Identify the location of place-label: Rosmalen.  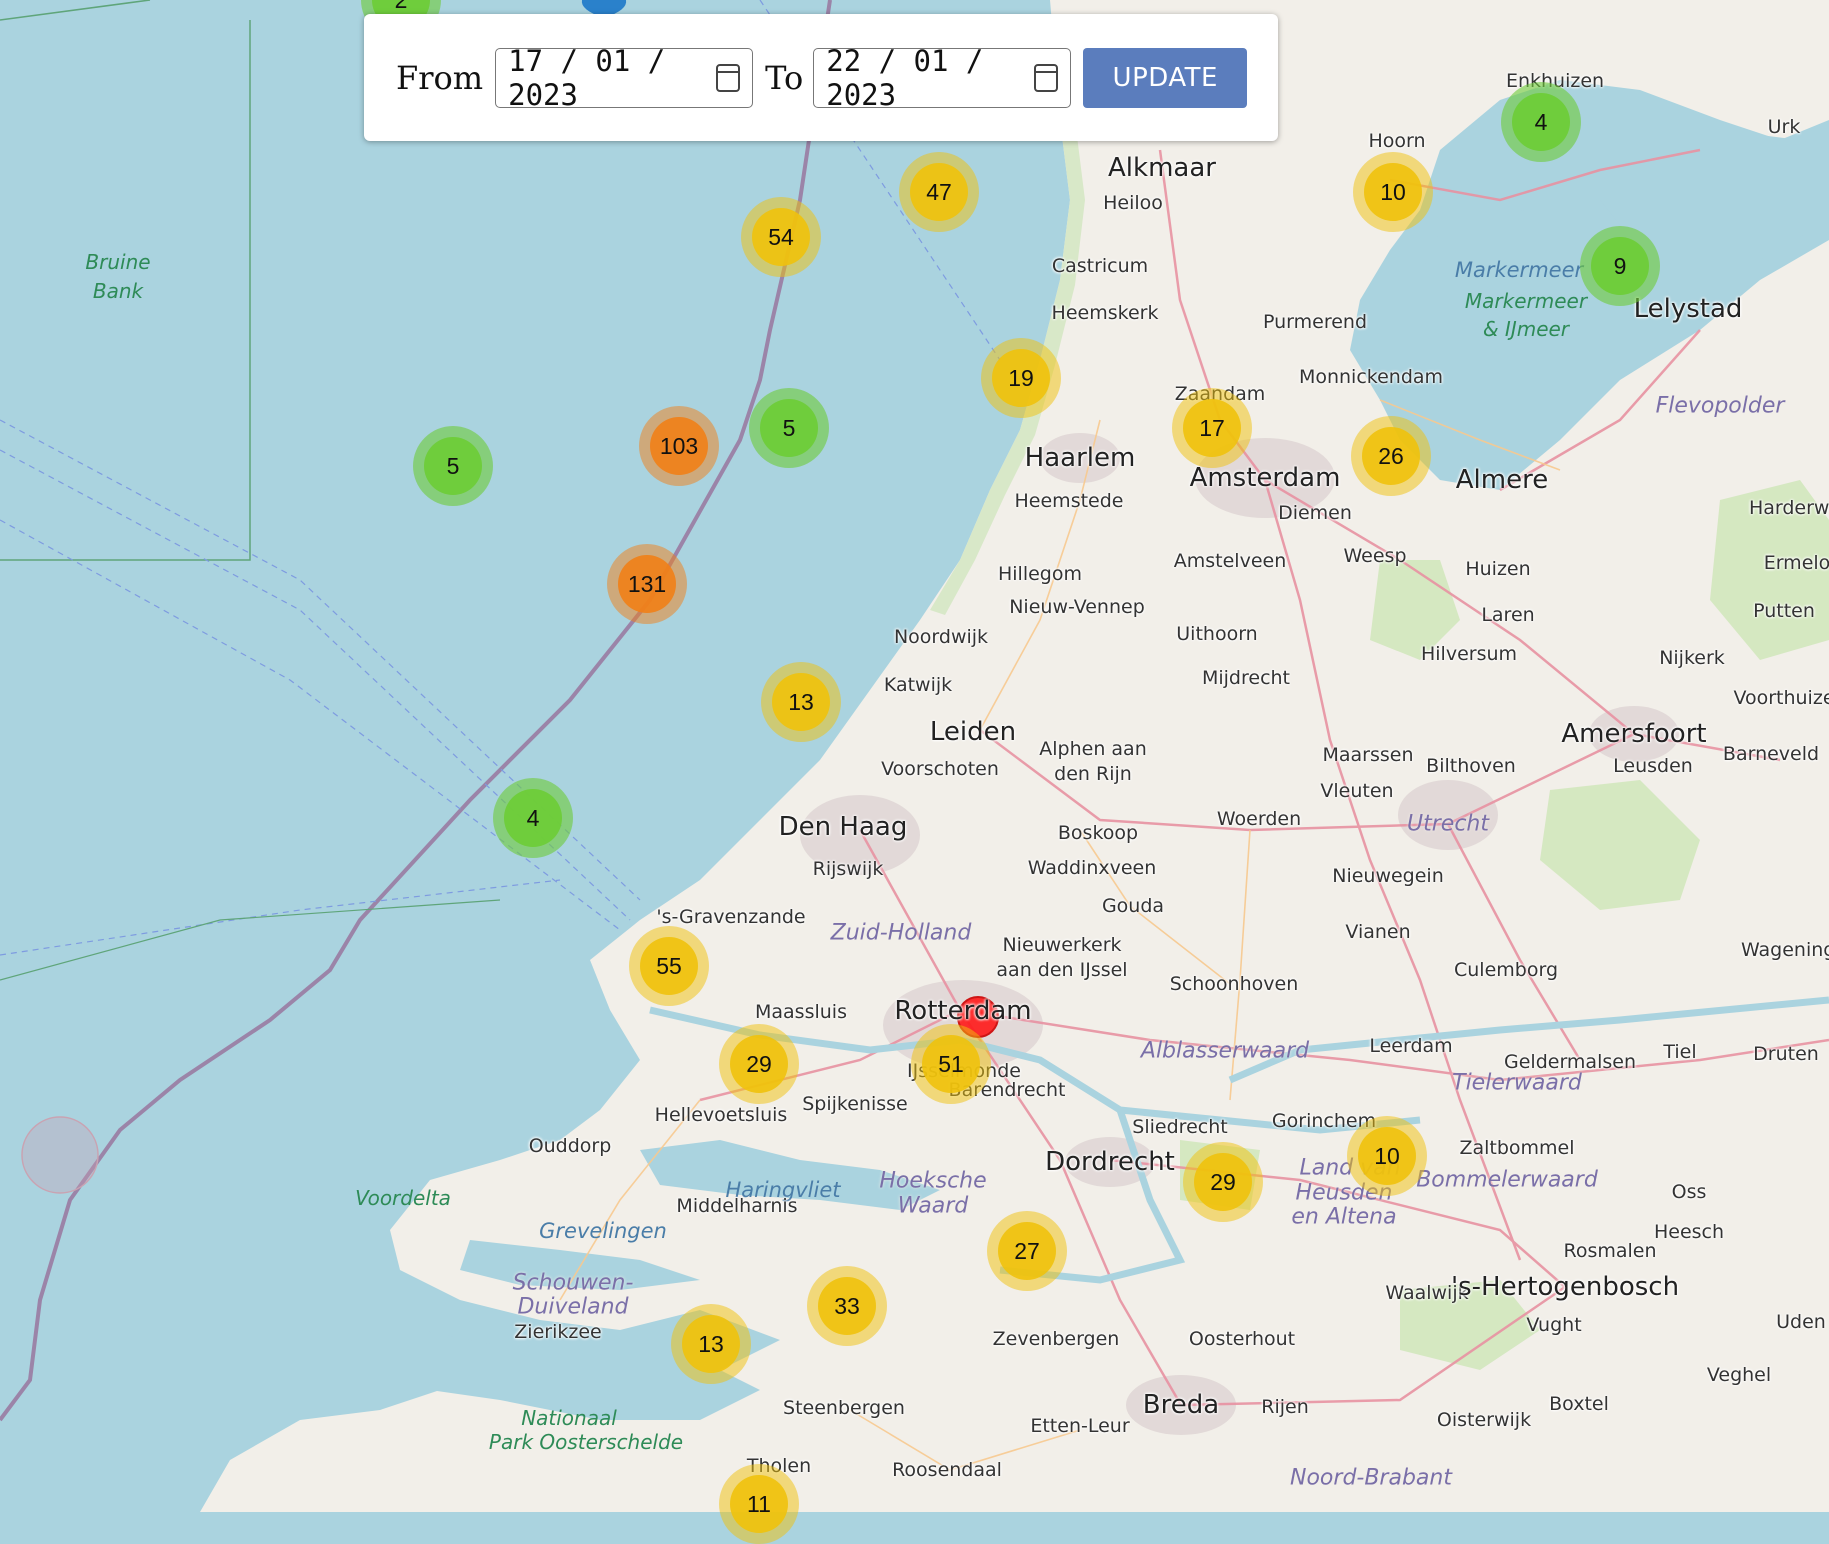
(1610, 1251).